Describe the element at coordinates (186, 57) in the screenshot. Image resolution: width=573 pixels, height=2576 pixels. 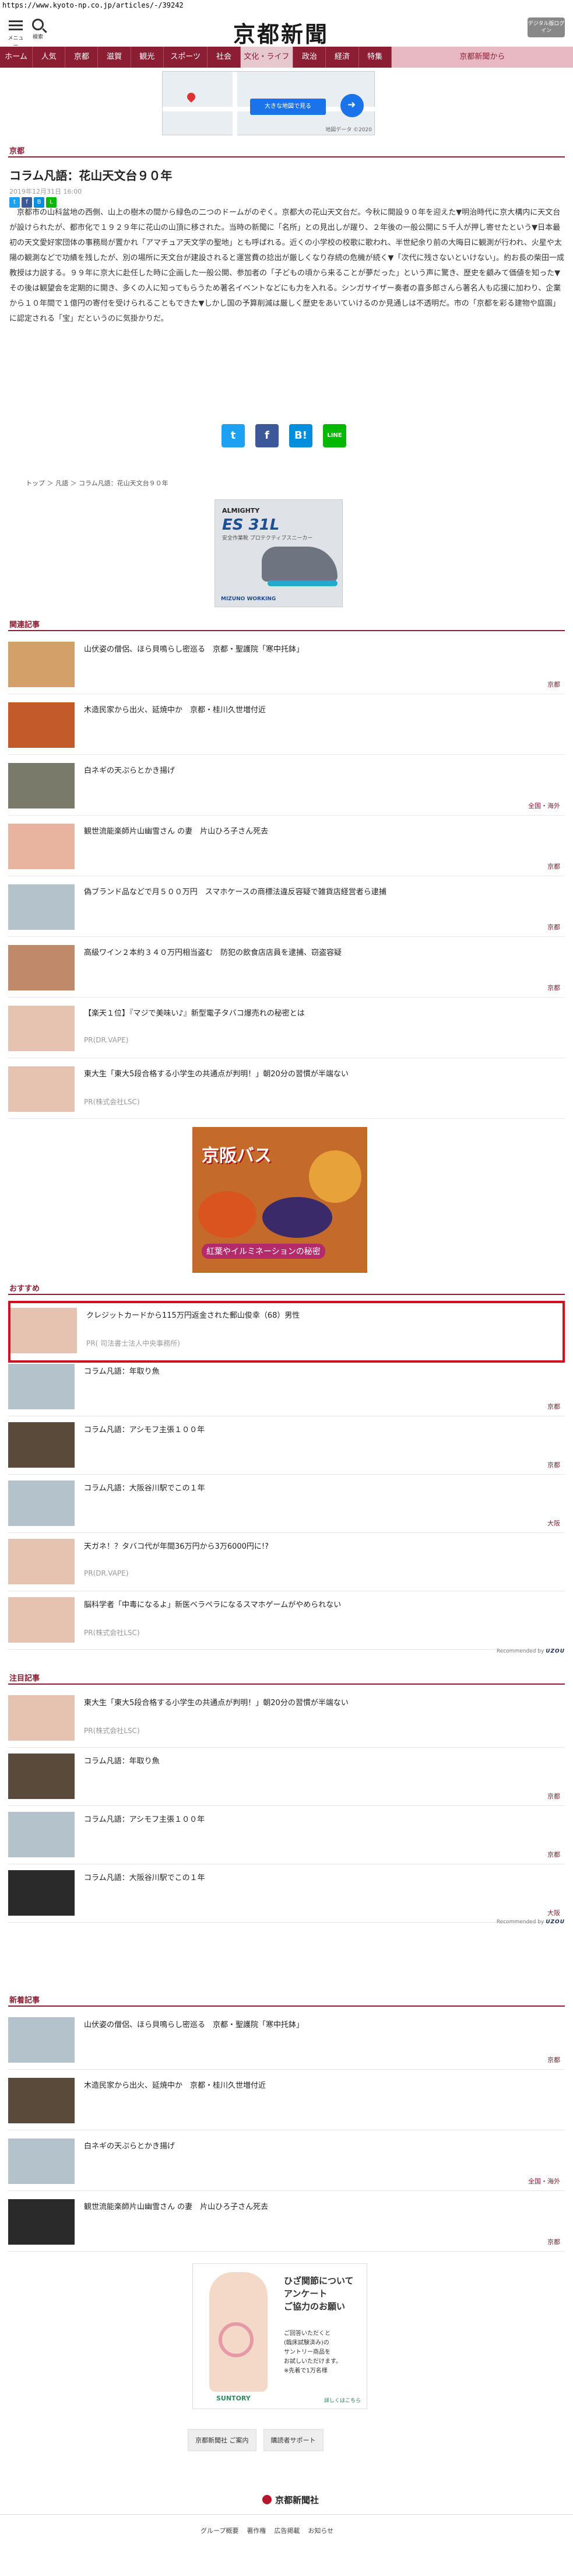
I see `nav-item: スポーツ` at that location.